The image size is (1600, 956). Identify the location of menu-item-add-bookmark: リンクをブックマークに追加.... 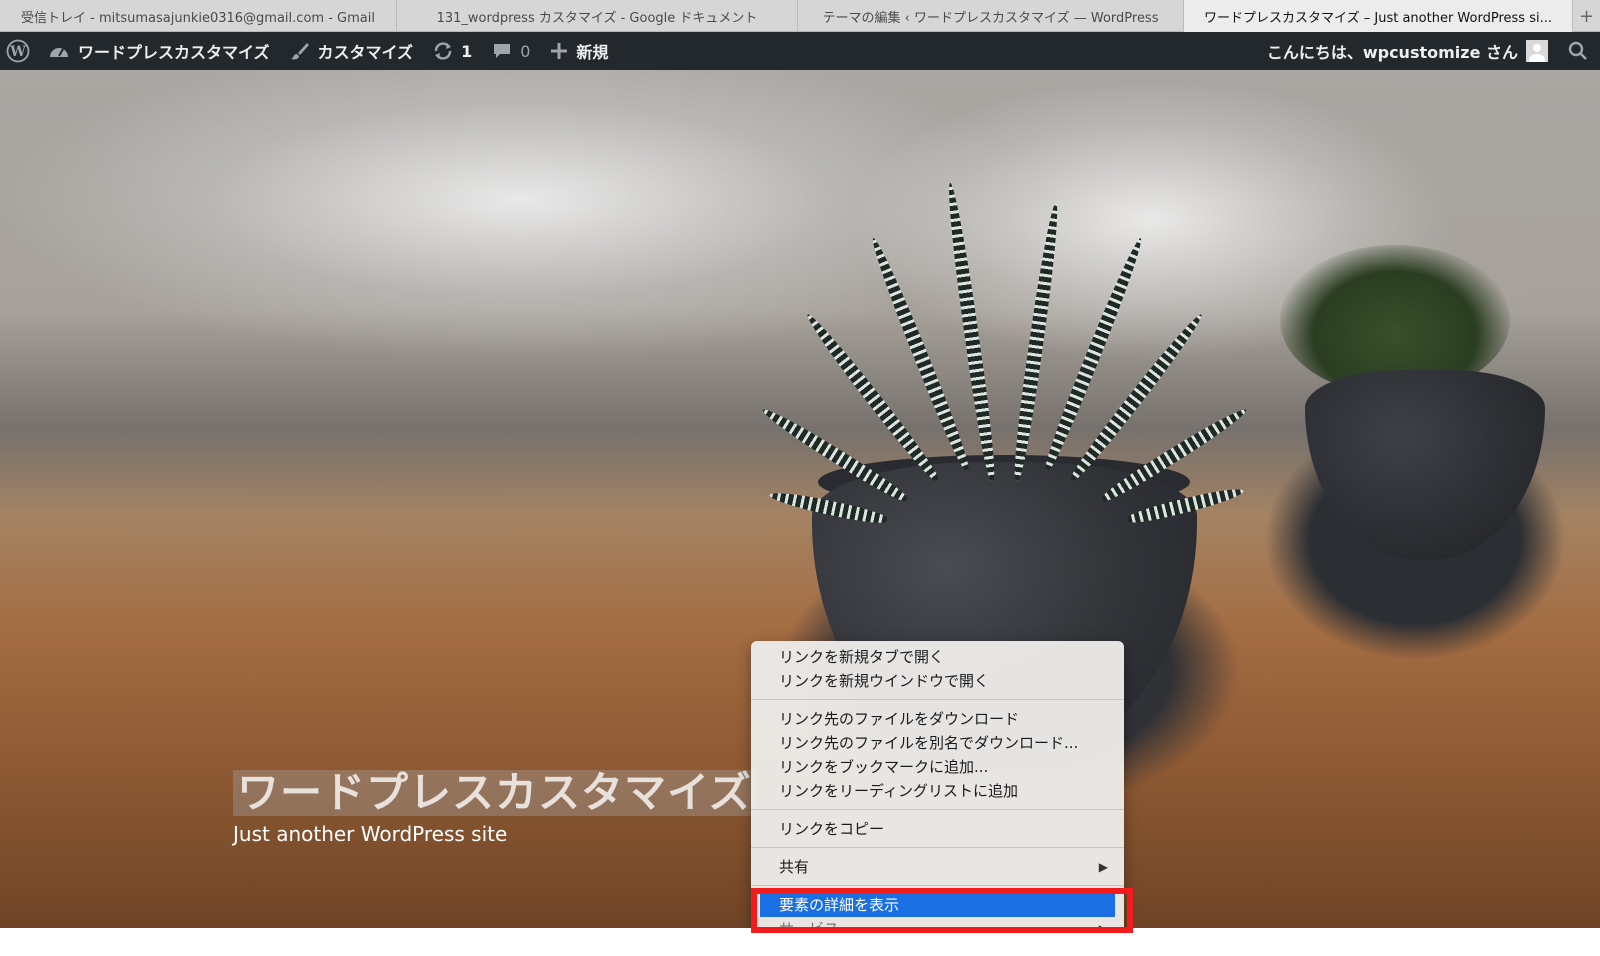
(937, 767).